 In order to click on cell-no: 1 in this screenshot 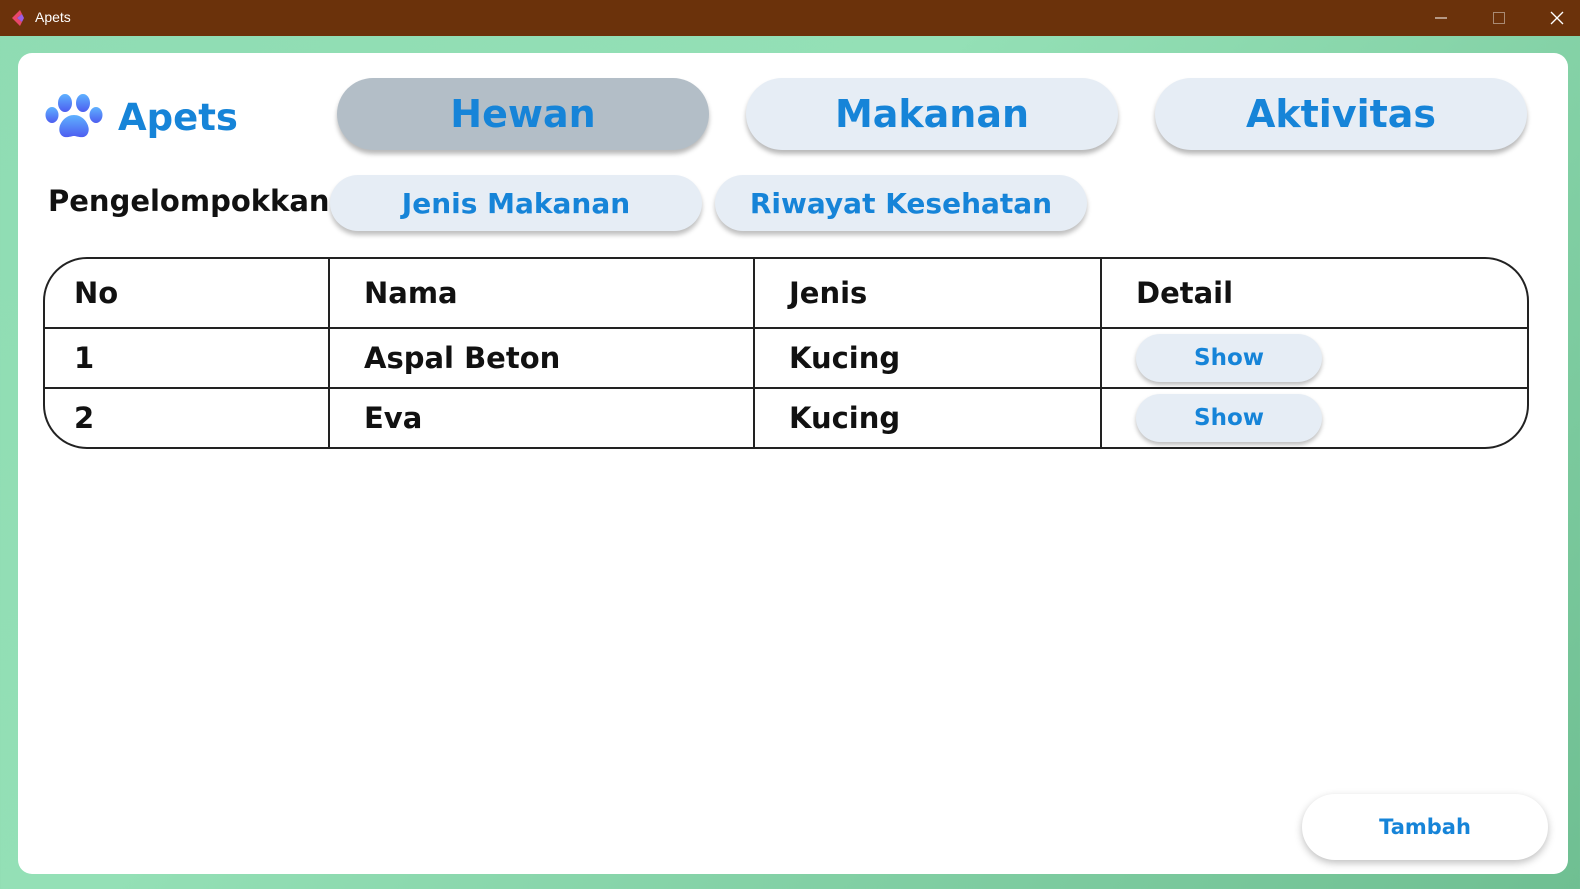, I will do `click(84, 358)`.